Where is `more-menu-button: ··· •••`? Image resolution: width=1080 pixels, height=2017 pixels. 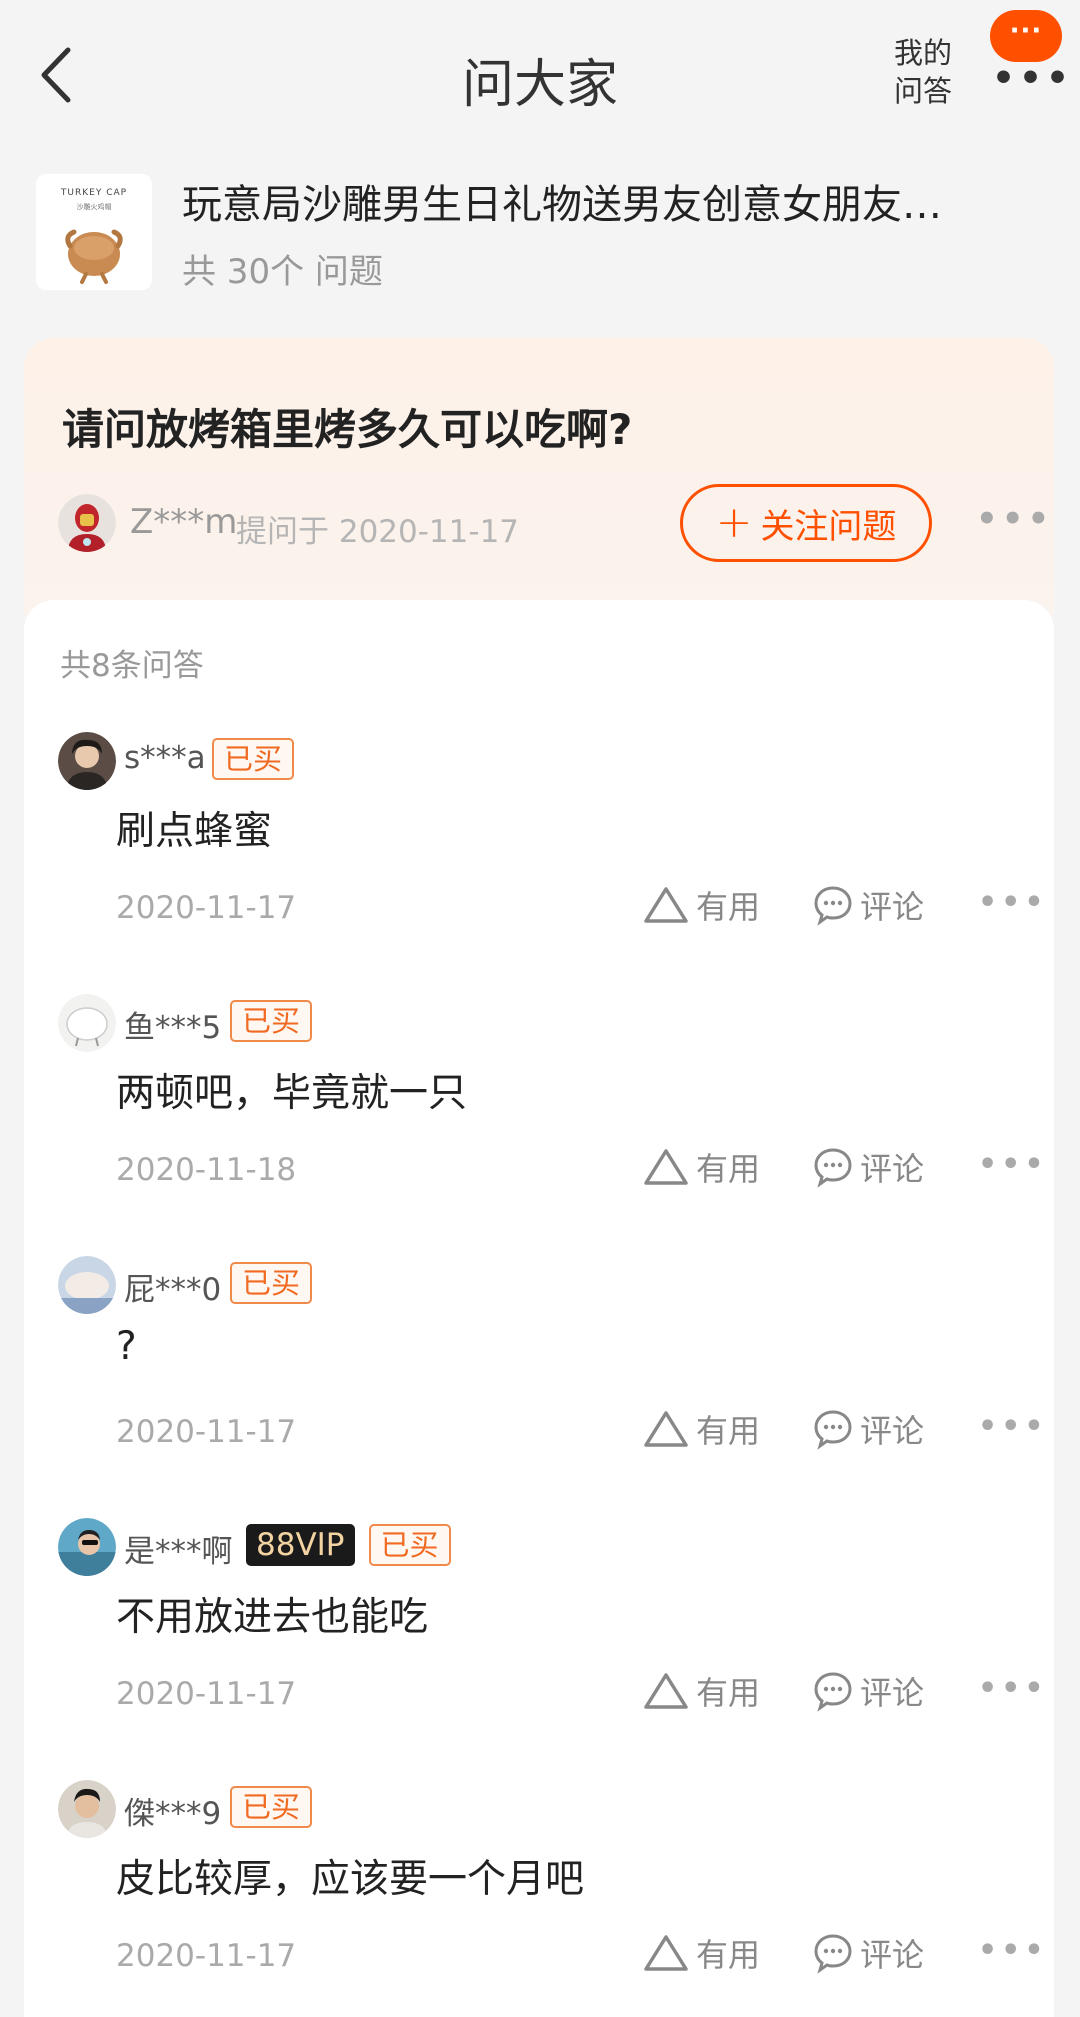
more-menu-button: ··· ••• is located at coordinates (1029, 53).